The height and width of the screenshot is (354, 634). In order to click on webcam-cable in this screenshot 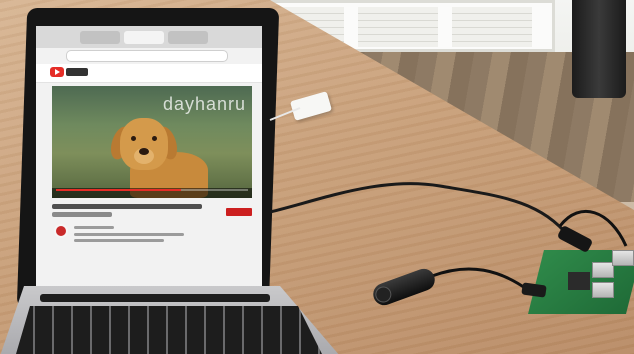, I will do `click(480, 279)`.